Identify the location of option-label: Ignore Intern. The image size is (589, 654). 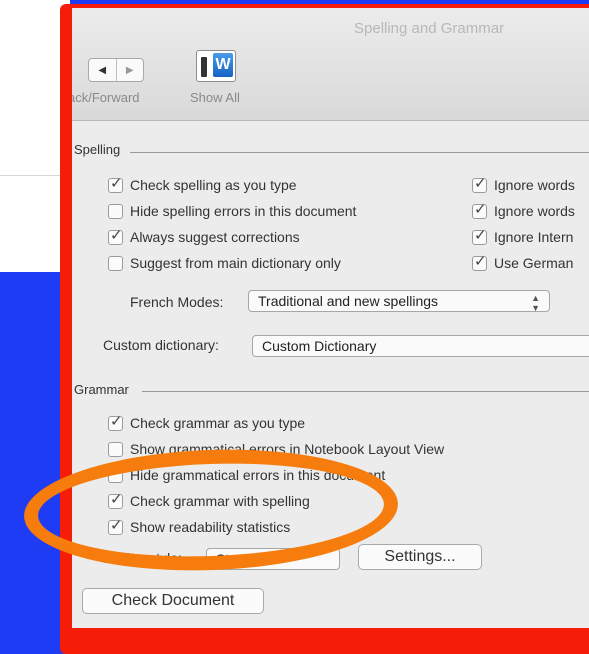
(534, 237).